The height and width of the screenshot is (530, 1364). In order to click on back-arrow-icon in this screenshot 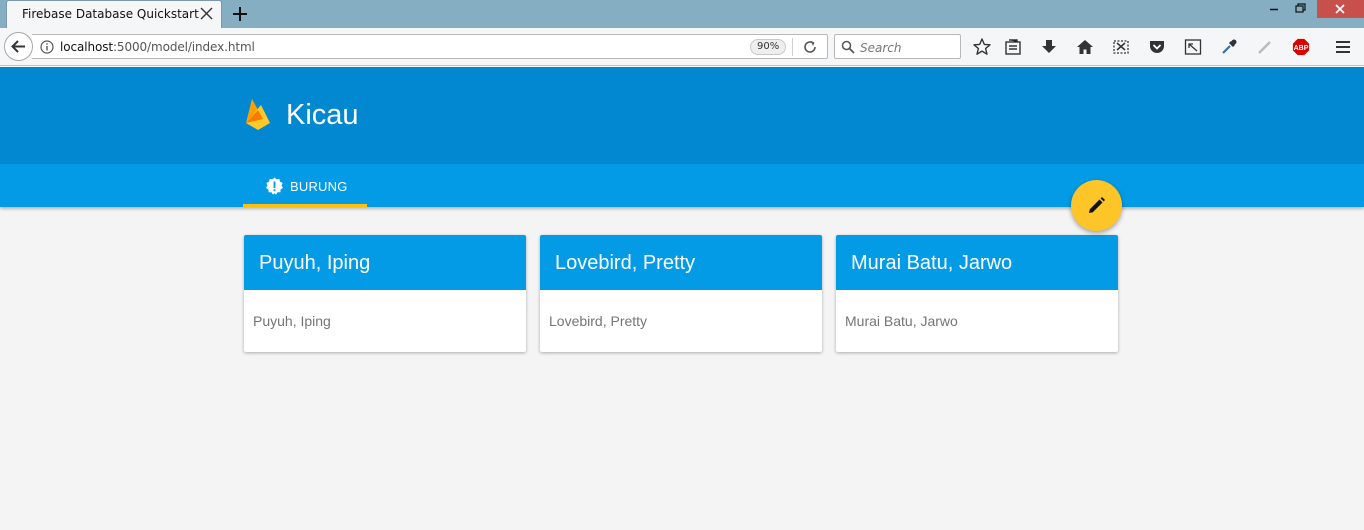, I will do `click(18, 46)`.